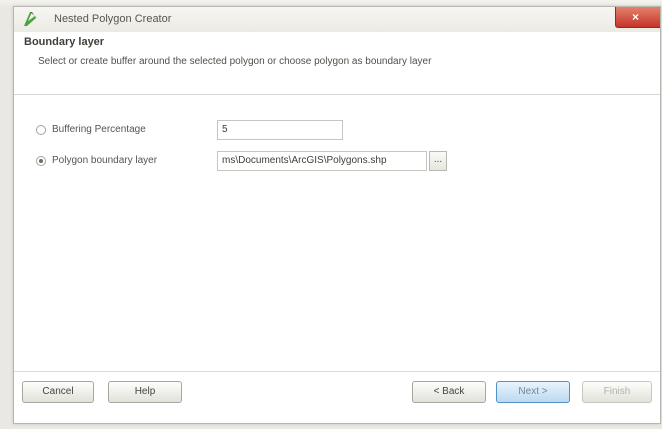 This screenshot has height=429, width=662. What do you see at coordinates (41, 161) in the screenshot?
I see `boundary-layer-radio` at bounding box center [41, 161].